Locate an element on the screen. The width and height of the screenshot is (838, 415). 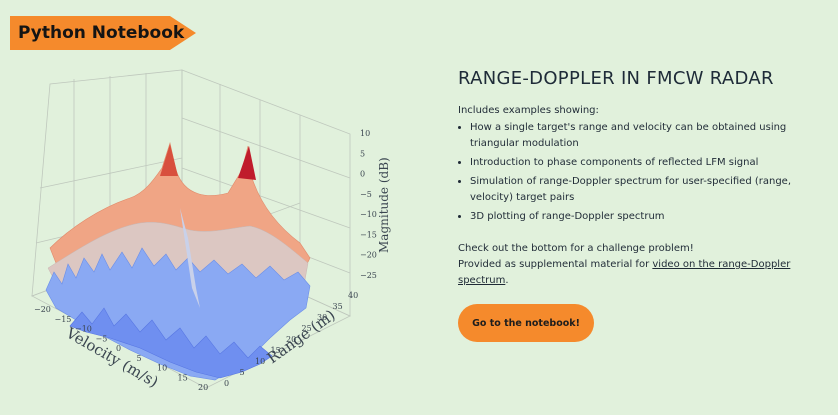
provided-suffix: . is located at coordinates (507, 280).